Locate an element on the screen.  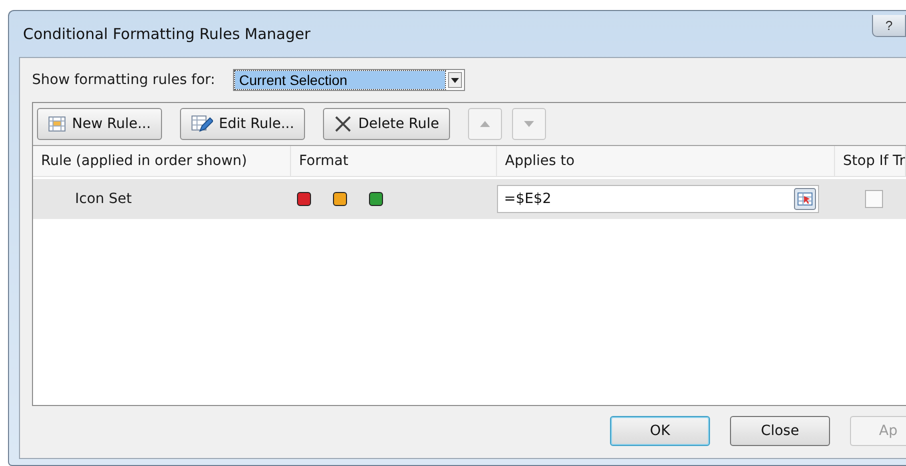
column-header: Applies to is located at coordinates (666, 161).